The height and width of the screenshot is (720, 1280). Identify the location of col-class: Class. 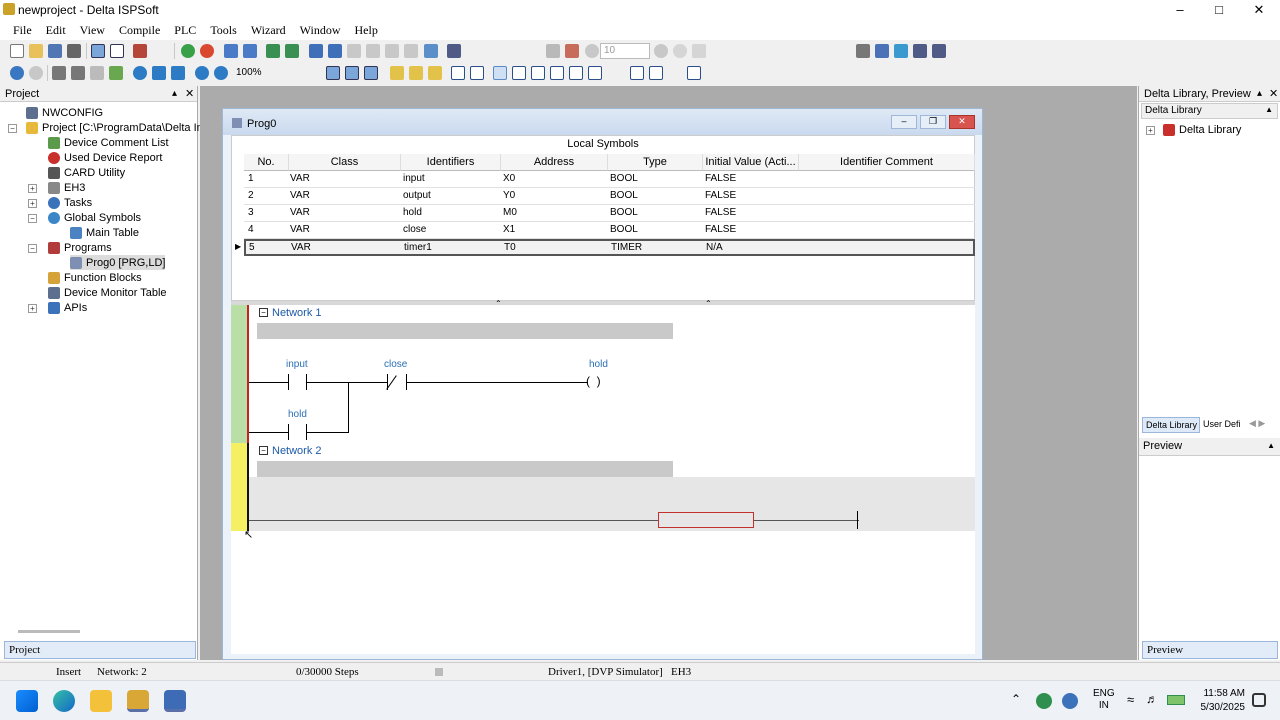
(345, 162).